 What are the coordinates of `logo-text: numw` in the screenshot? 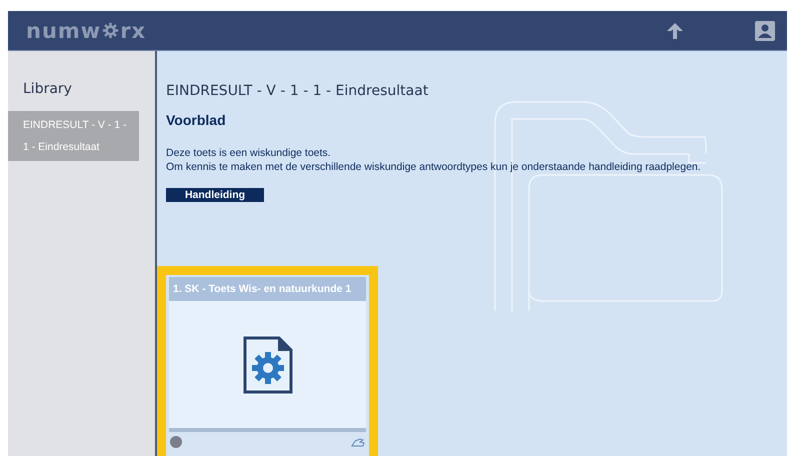 It's located at (64, 30).